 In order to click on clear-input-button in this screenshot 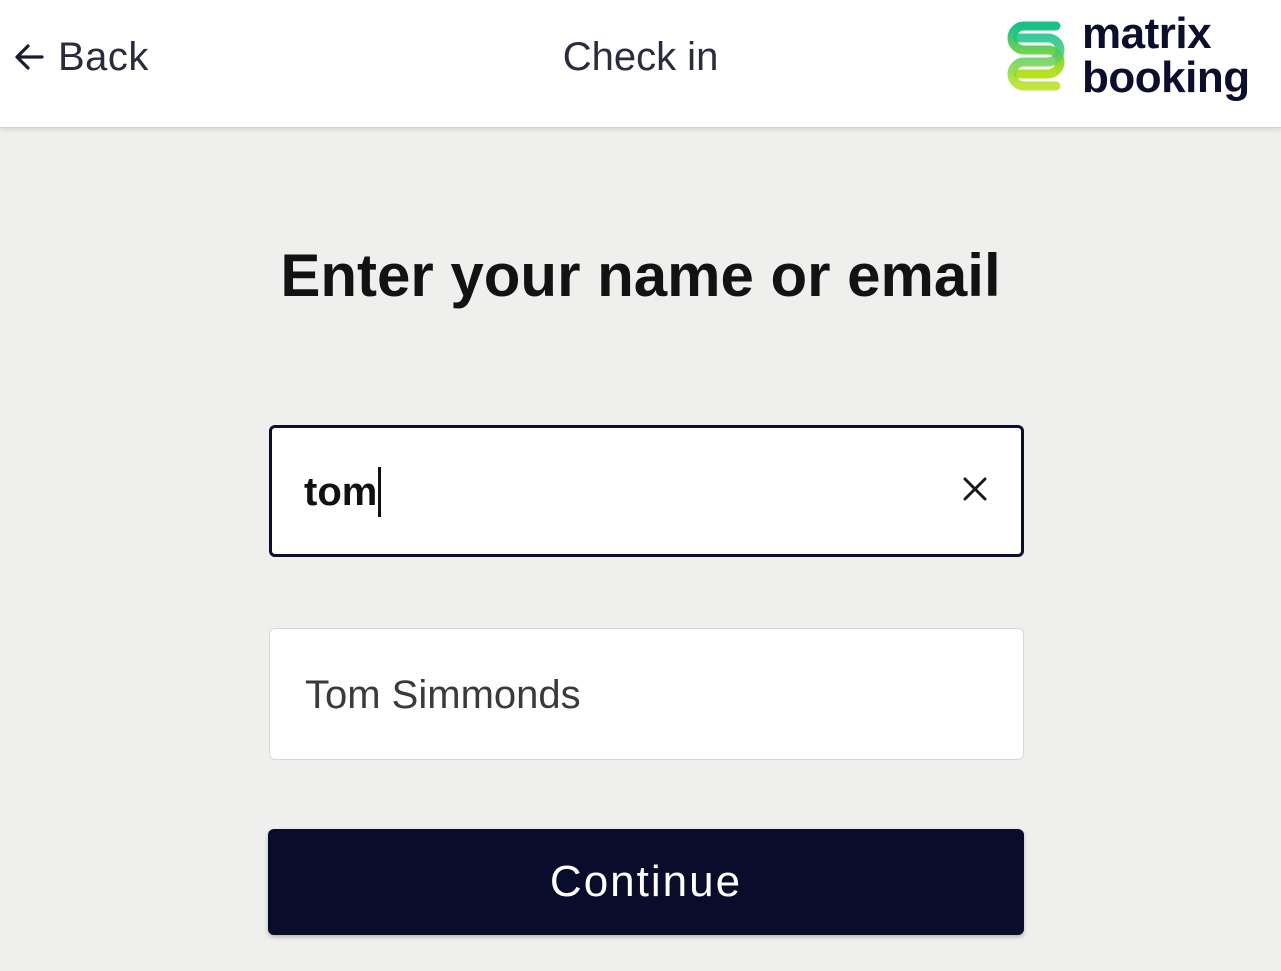, I will do `click(975, 491)`.